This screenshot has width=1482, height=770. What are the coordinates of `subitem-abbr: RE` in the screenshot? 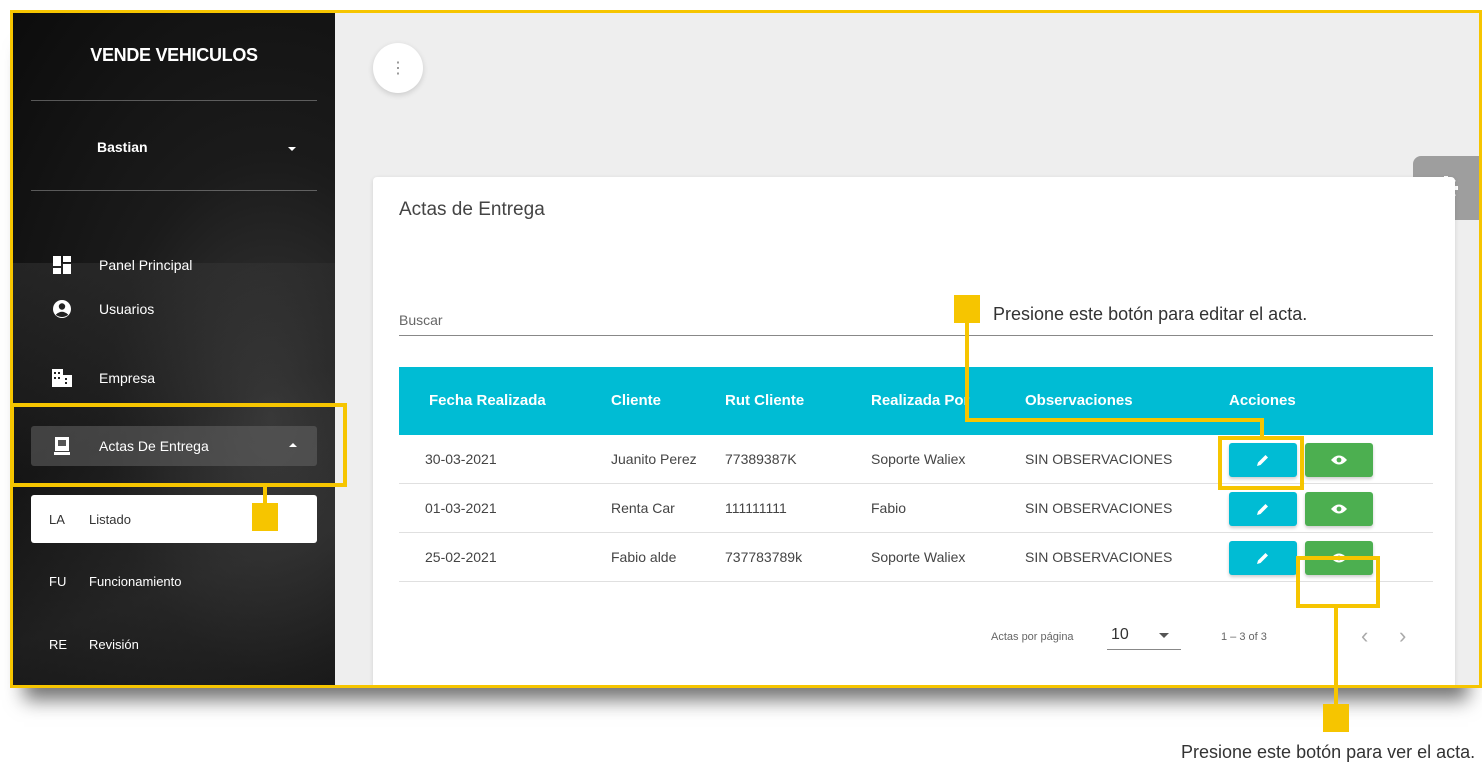 It's located at (58, 644).